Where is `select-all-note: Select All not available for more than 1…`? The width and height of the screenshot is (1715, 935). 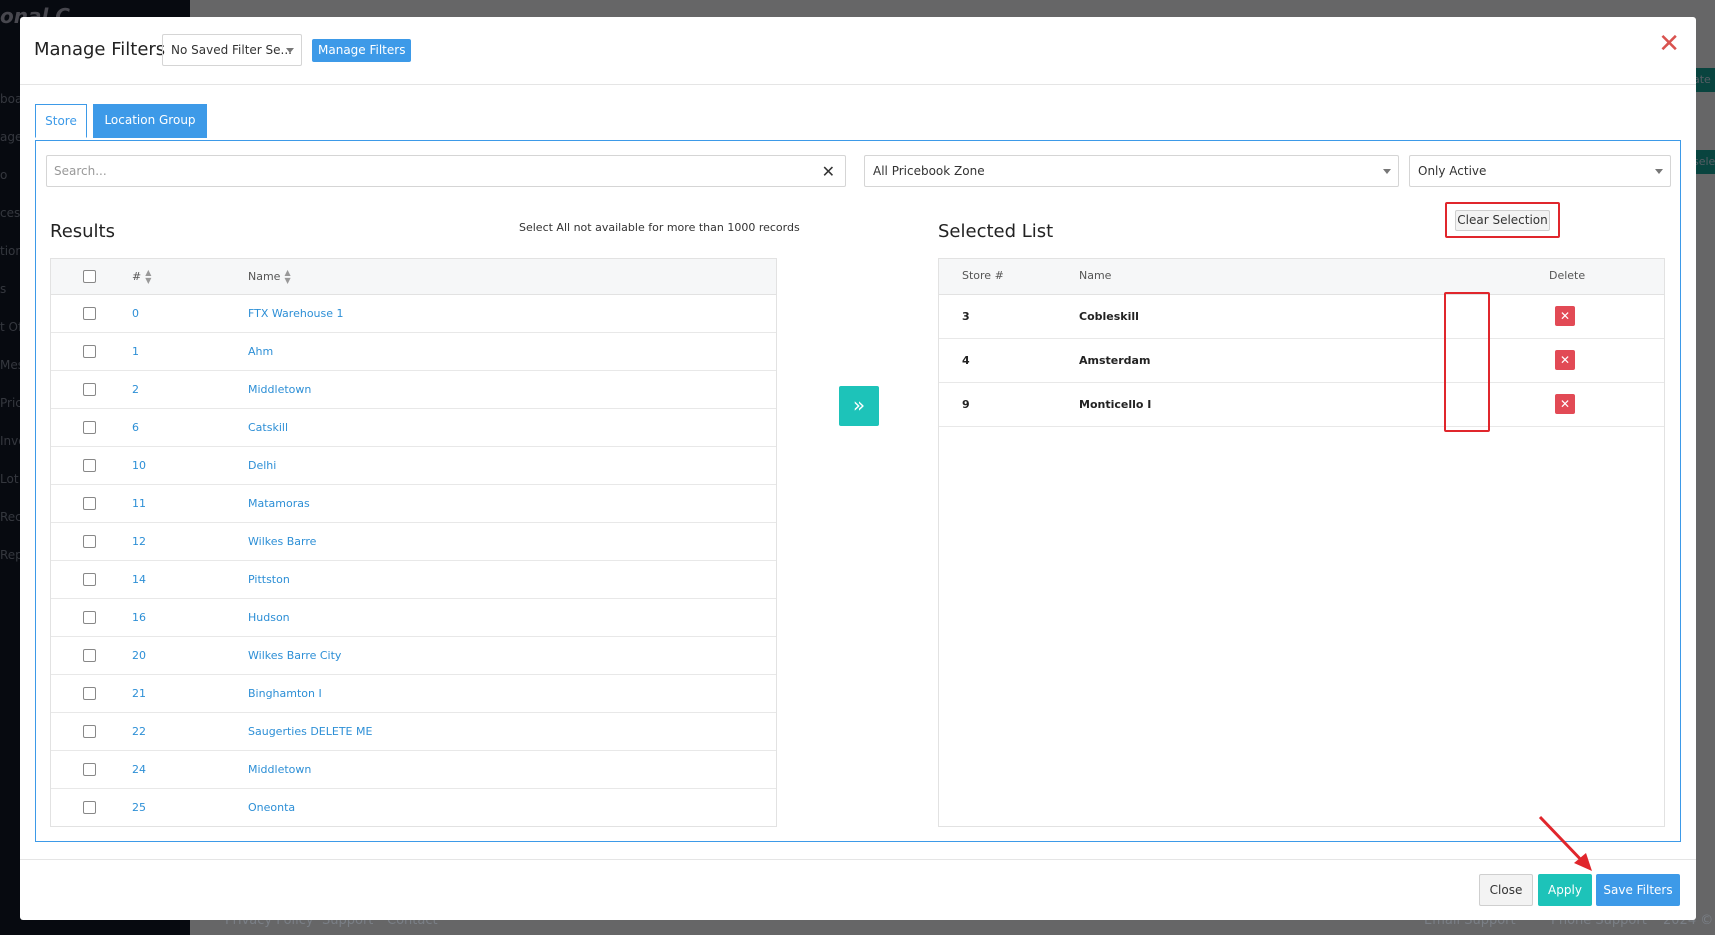
select-all-note: Select All not available for more than 1… is located at coordinates (659, 227).